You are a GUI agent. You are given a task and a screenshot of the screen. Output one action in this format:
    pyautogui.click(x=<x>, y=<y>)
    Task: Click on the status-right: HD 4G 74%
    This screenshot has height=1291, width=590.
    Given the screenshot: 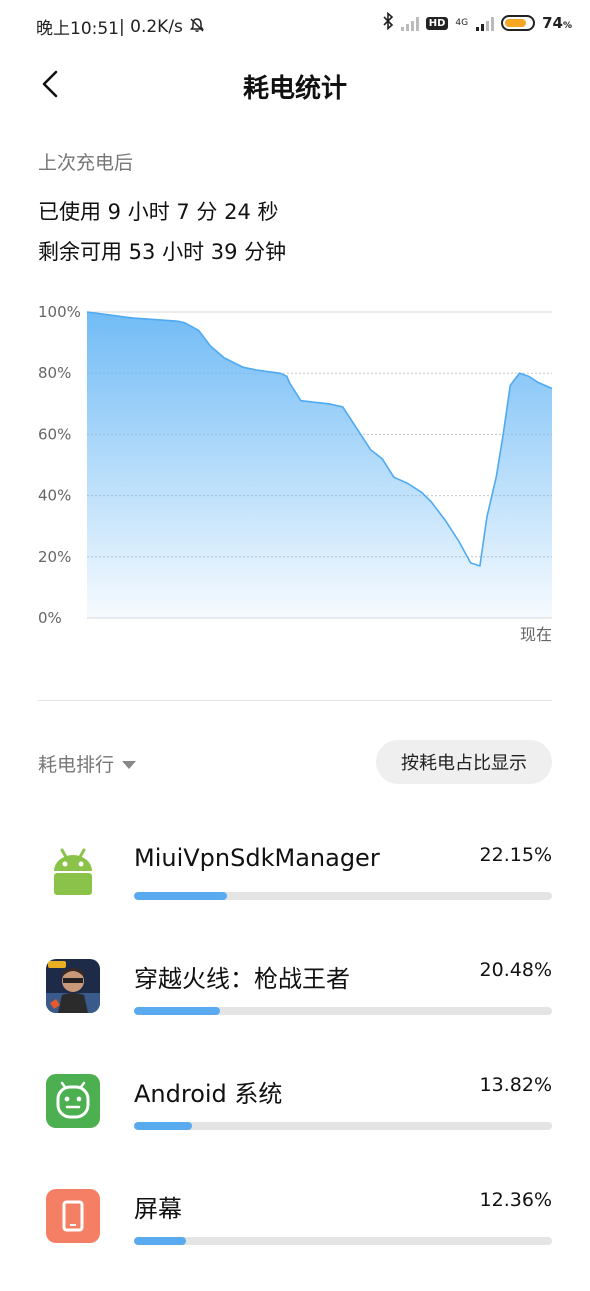 What is the action you would take?
    pyautogui.click(x=477, y=22)
    